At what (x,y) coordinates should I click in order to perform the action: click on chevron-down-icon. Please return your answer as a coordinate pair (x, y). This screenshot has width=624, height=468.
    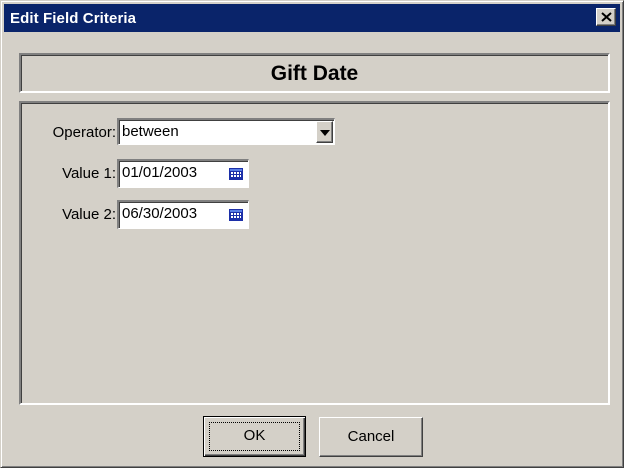
    Looking at the image, I should click on (325, 133).